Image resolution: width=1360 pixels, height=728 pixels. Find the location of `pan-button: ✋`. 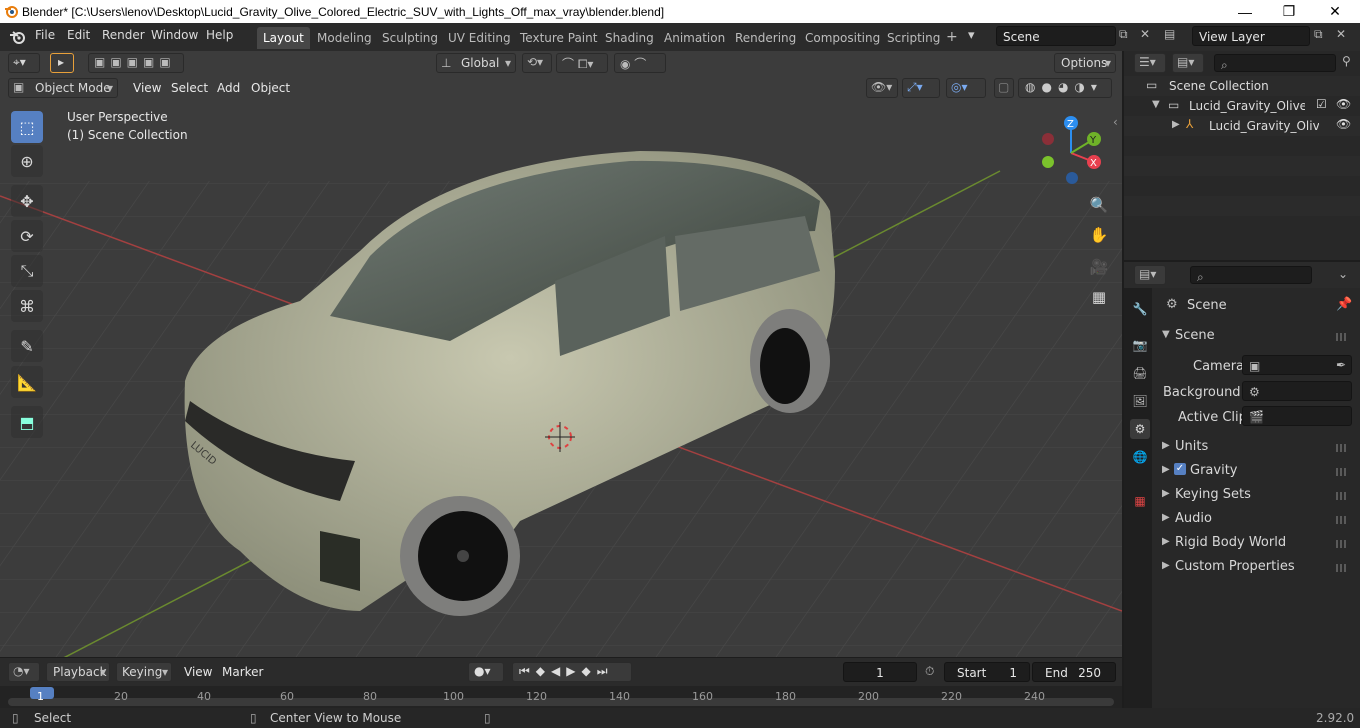

pan-button: ✋ is located at coordinates (1099, 235).